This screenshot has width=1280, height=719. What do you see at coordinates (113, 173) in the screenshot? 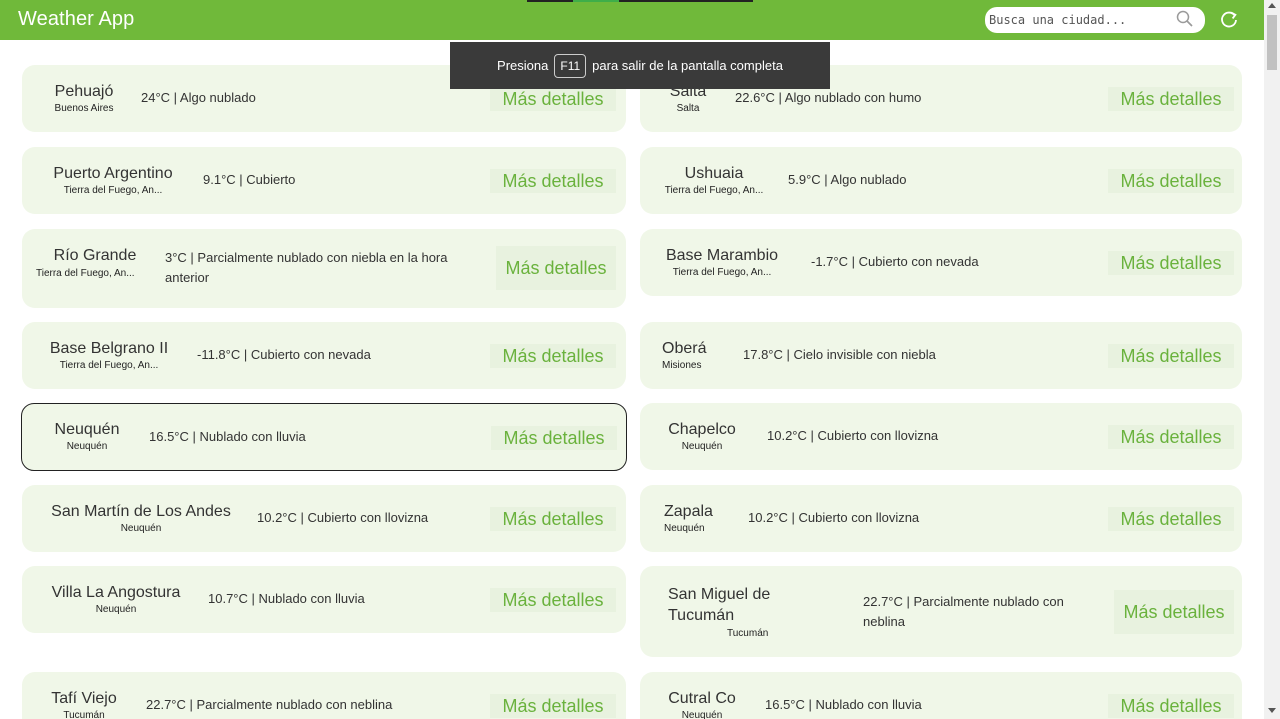
I see `city-name: Puerto Argentino` at bounding box center [113, 173].